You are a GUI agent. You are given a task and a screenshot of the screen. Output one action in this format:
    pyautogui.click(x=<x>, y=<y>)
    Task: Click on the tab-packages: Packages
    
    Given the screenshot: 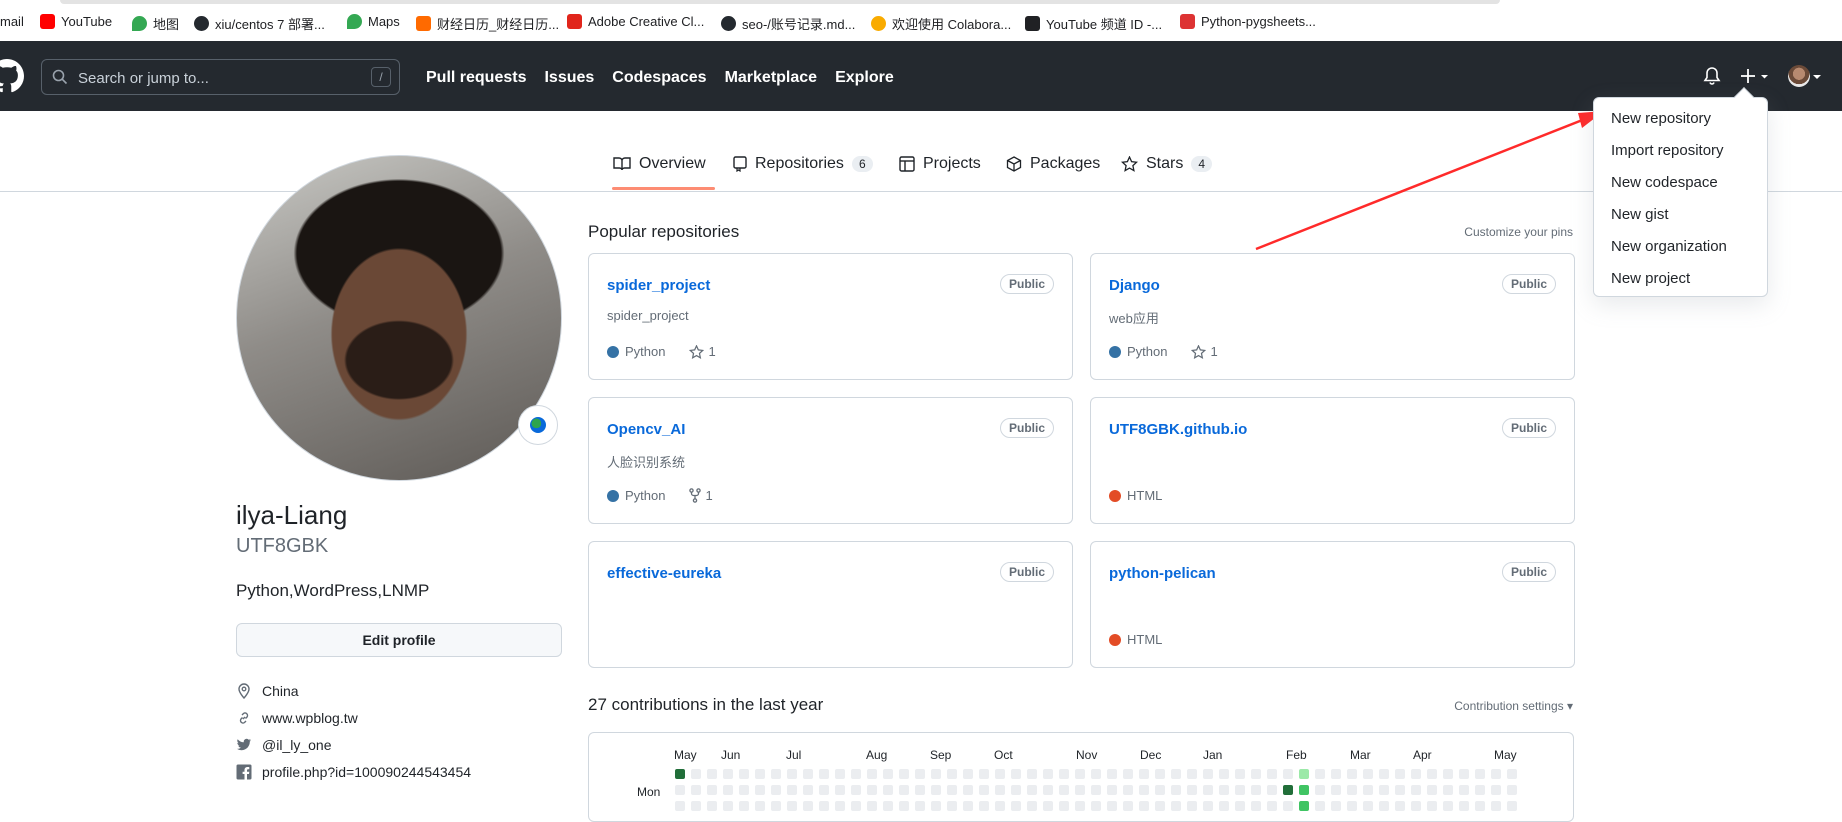 What is the action you would take?
    pyautogui.click(x=1053, y=164)
    